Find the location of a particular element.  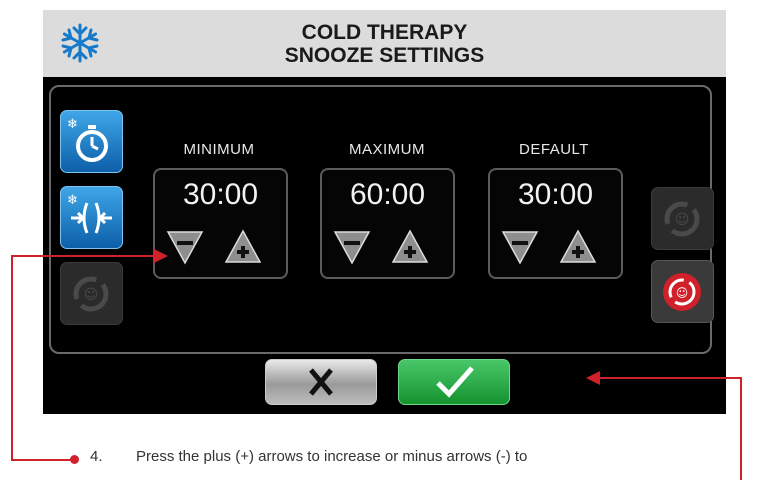

snooze-button-left: ☺ is located at coordinates (91, 293).